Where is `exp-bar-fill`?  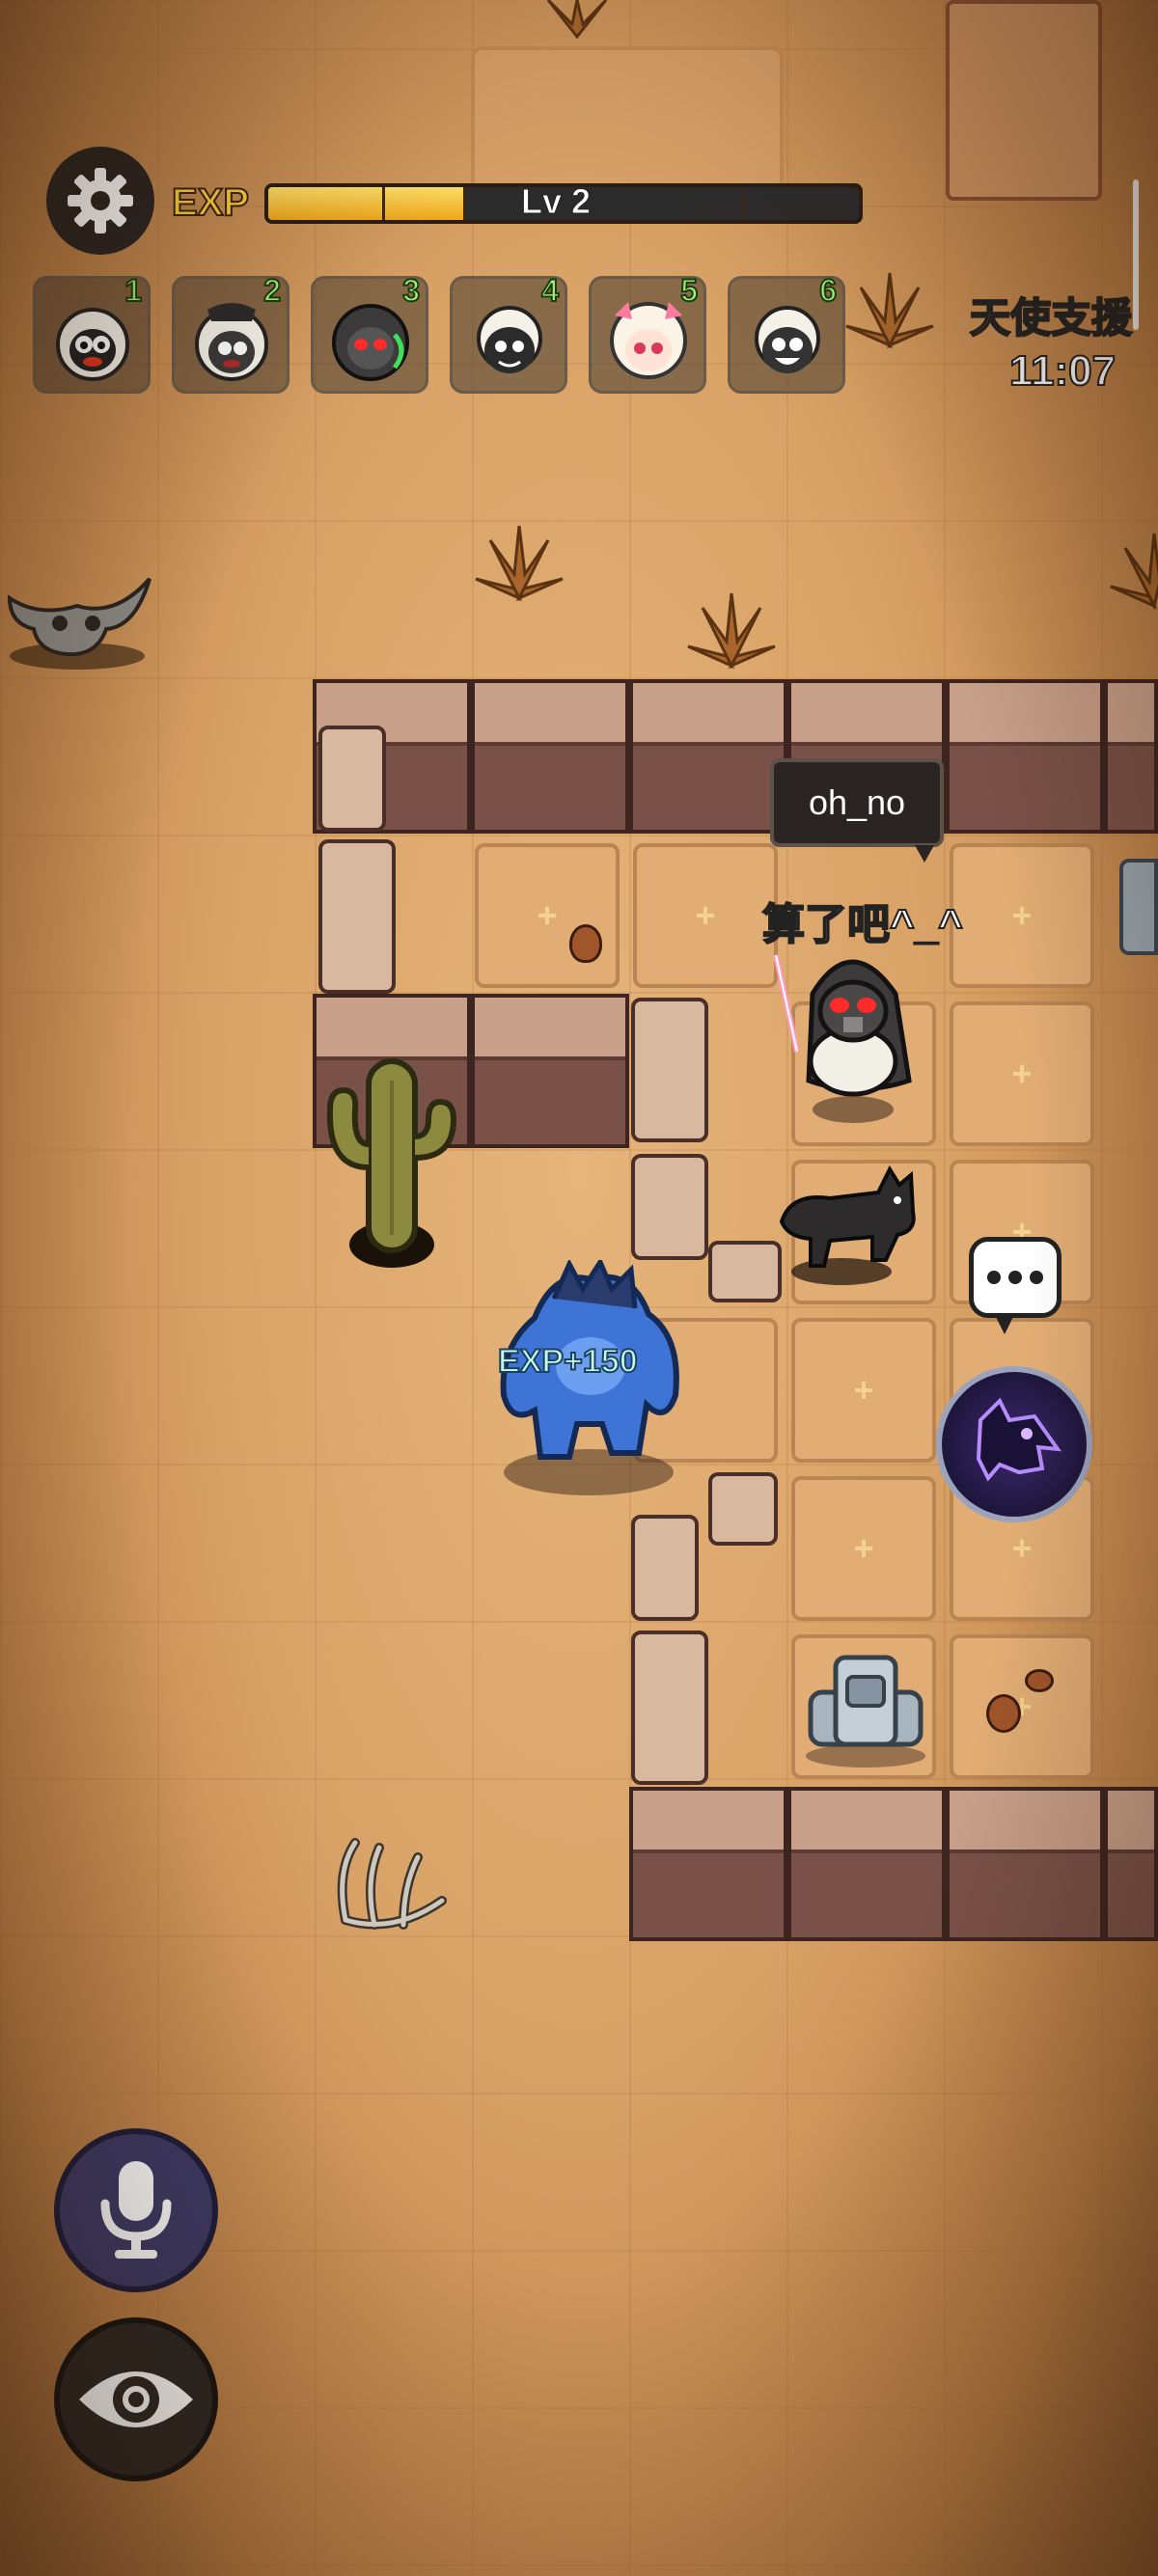
exp-bar-fill is located at coordinates (365, 204).